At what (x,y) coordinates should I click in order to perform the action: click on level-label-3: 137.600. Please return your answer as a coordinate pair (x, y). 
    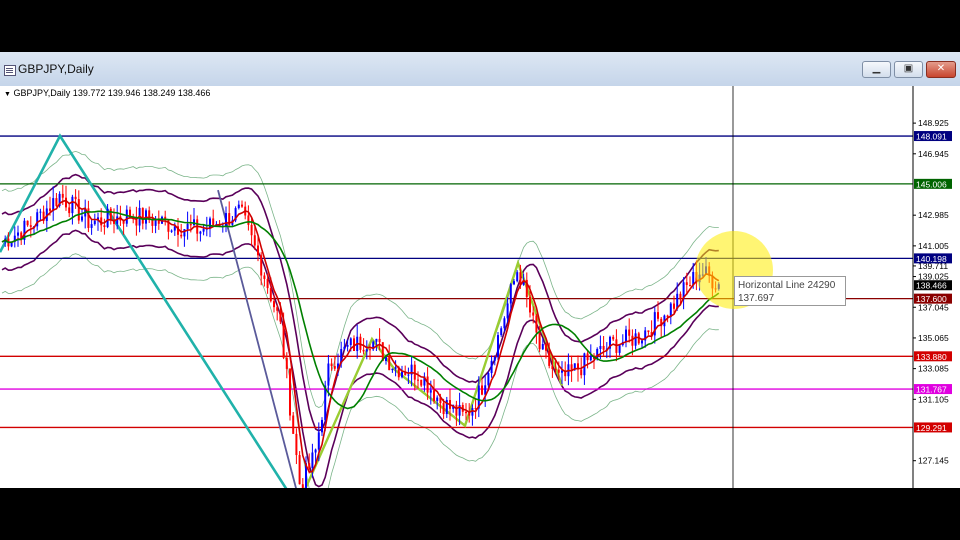
    Looking at the image, I should click on (931, 299).